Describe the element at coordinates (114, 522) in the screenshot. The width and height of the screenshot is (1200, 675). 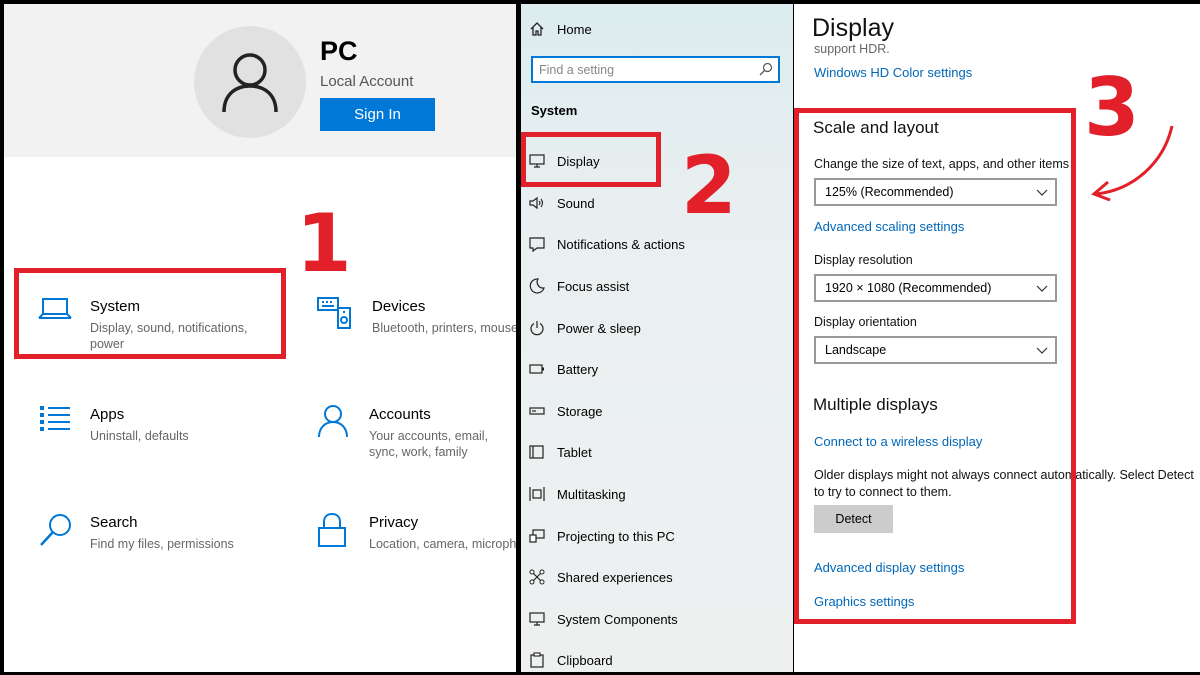
I see `tile-title: Search` at that location.